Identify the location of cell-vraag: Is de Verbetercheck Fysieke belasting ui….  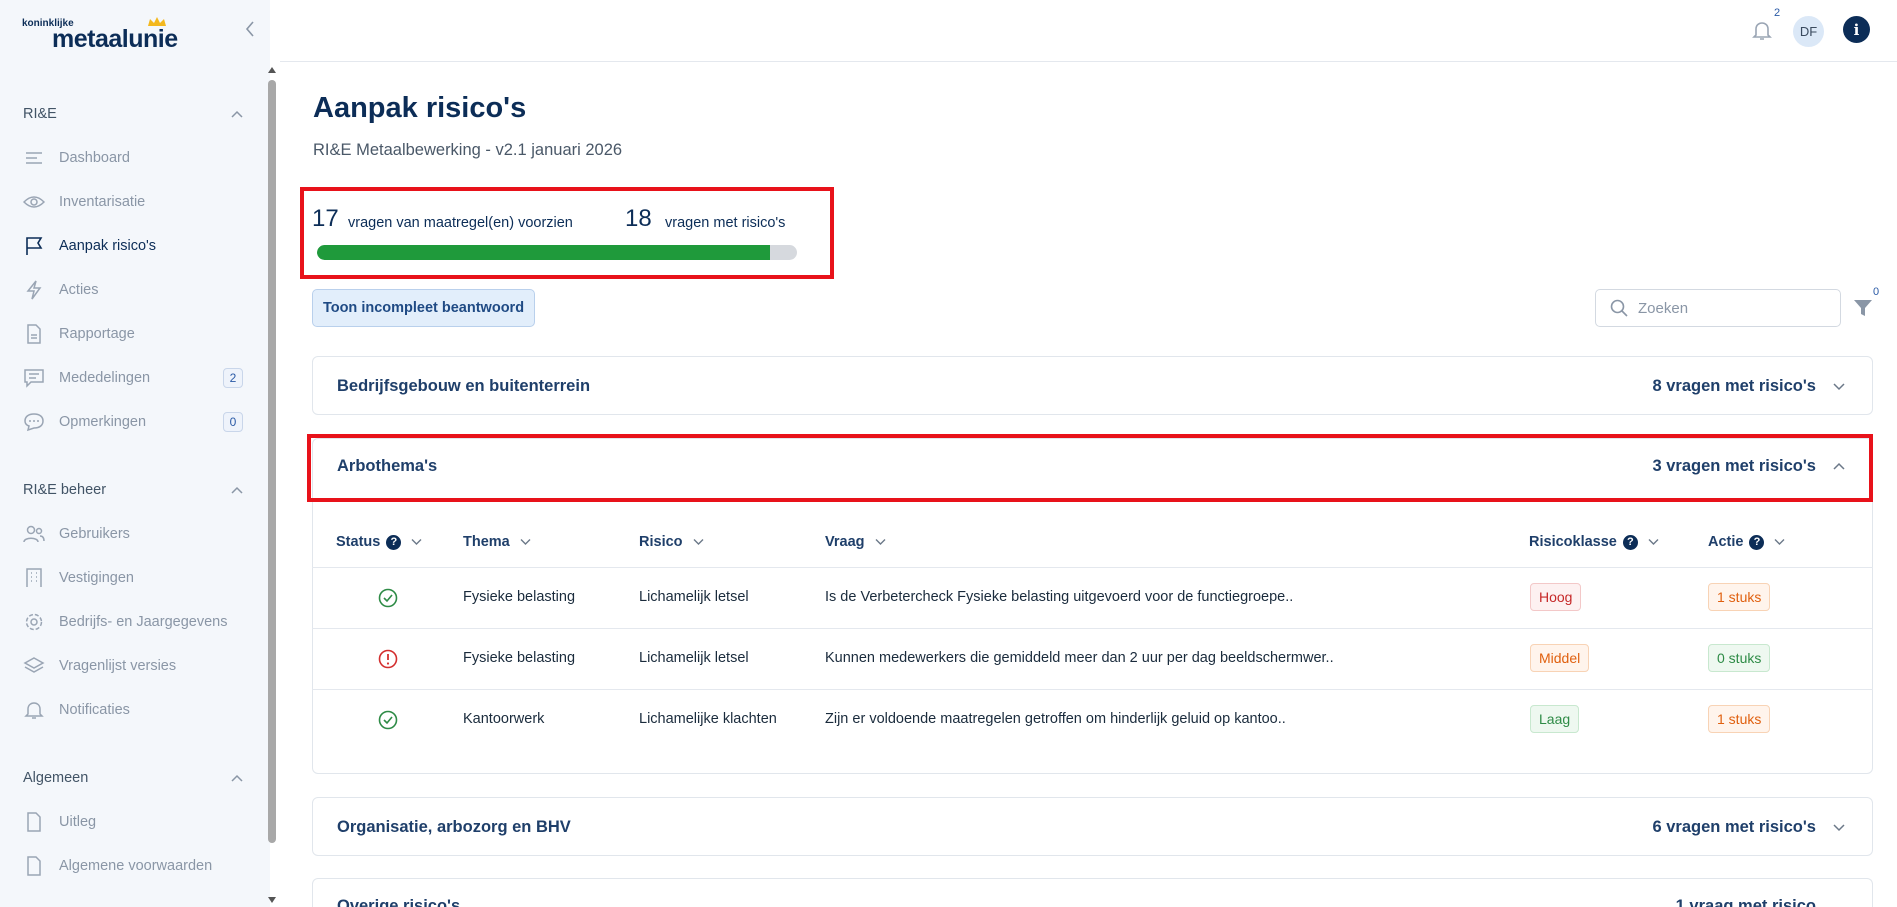
(1059, 597).